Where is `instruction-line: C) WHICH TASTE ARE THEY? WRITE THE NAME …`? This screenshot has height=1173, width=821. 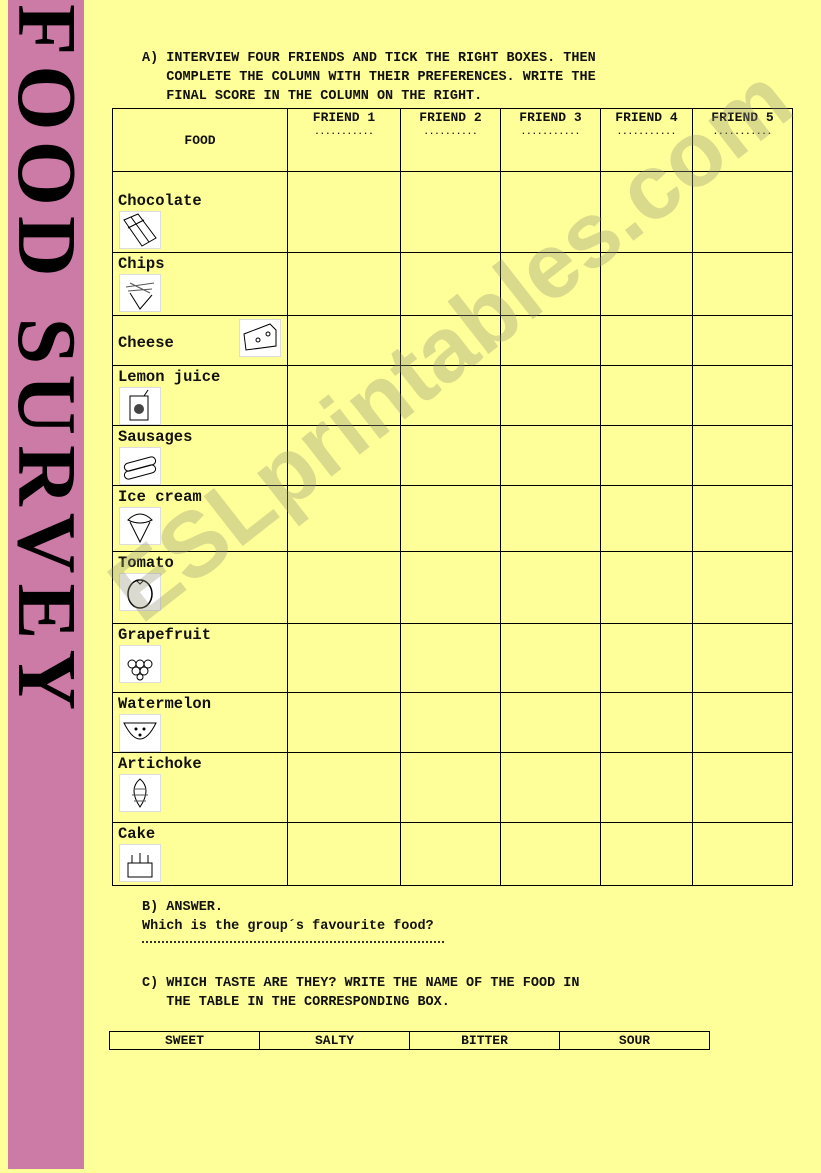 instruction-line: C) WHICH TASTE ARE THEY? WRITE THE NAME … is located at coordinates (361, 983).